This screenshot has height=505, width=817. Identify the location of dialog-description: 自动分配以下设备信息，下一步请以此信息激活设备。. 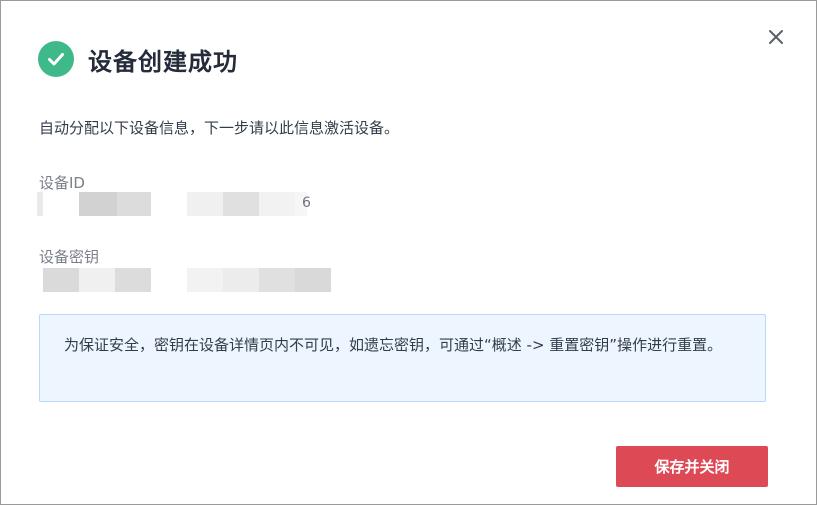
(219, 128).